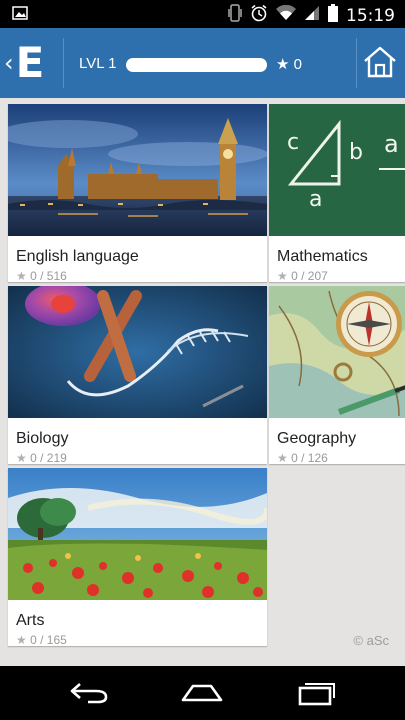 The width and height of the screenshot is (405, 720). I want to click on battery-icon, so click(333, 15).